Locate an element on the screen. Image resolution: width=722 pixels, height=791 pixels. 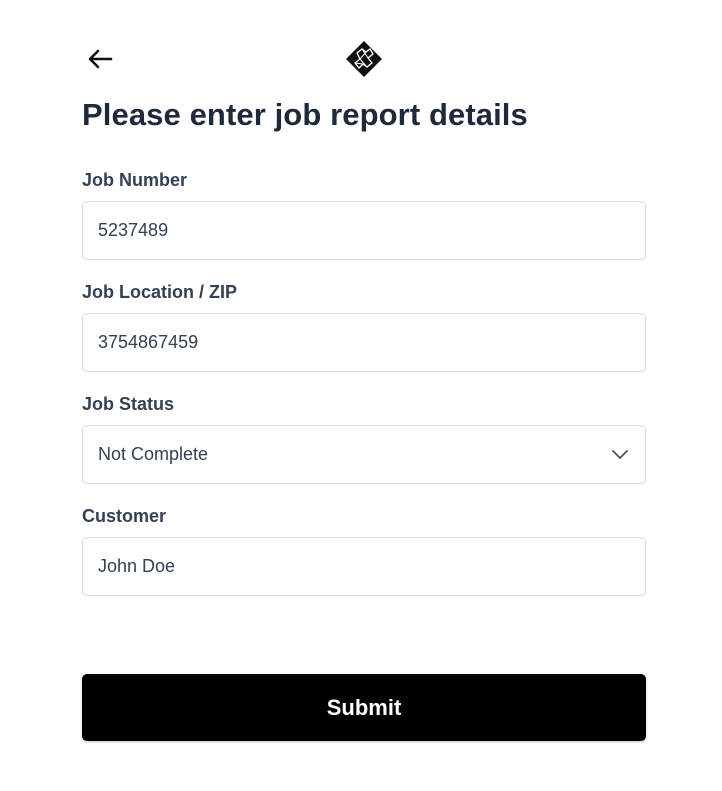
job-number-field-container is located at coordinates (364, 230).